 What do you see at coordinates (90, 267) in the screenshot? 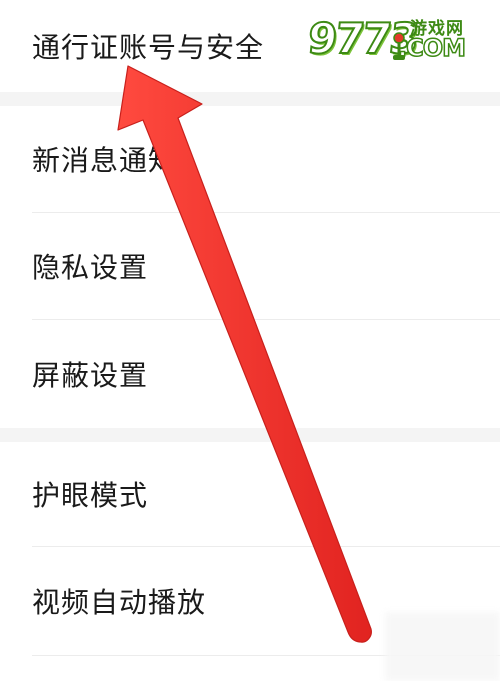
I see `settings-item-label: 隐私设置` at bounding box center [90, 267].